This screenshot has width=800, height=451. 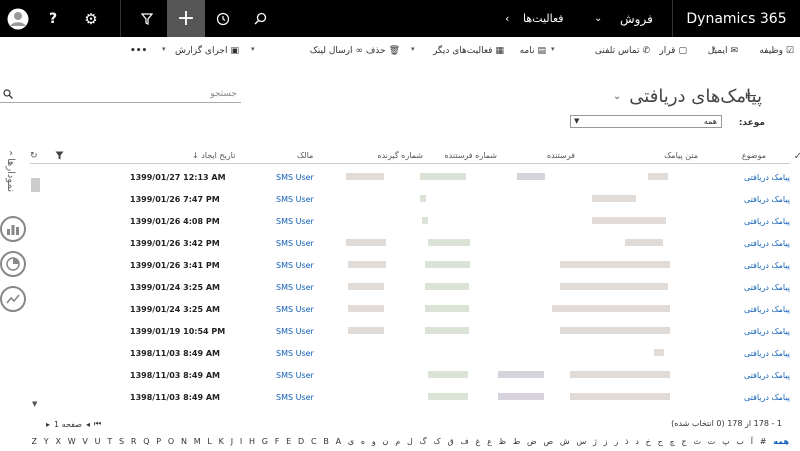 I want to click on select-all-checkbox-icon: ✓, so click(x=797, y=156).